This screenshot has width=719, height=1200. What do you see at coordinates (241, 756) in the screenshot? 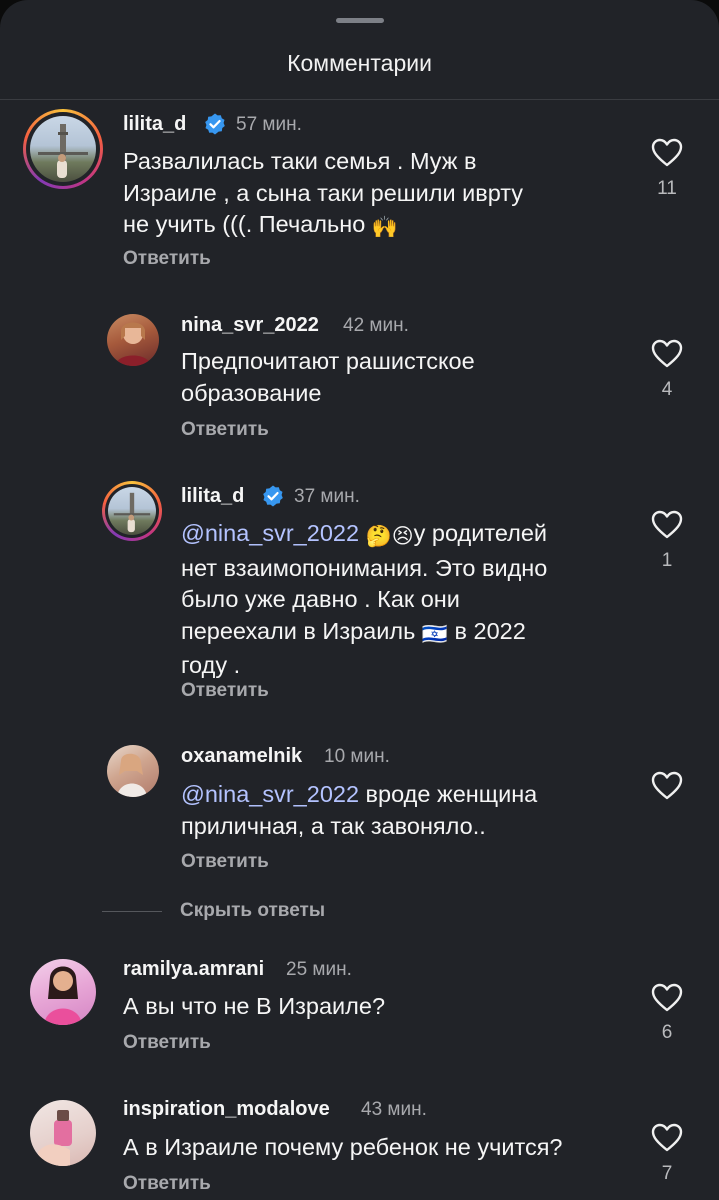
I see `username: oxanamelnik` at bounding box center [241, 756].